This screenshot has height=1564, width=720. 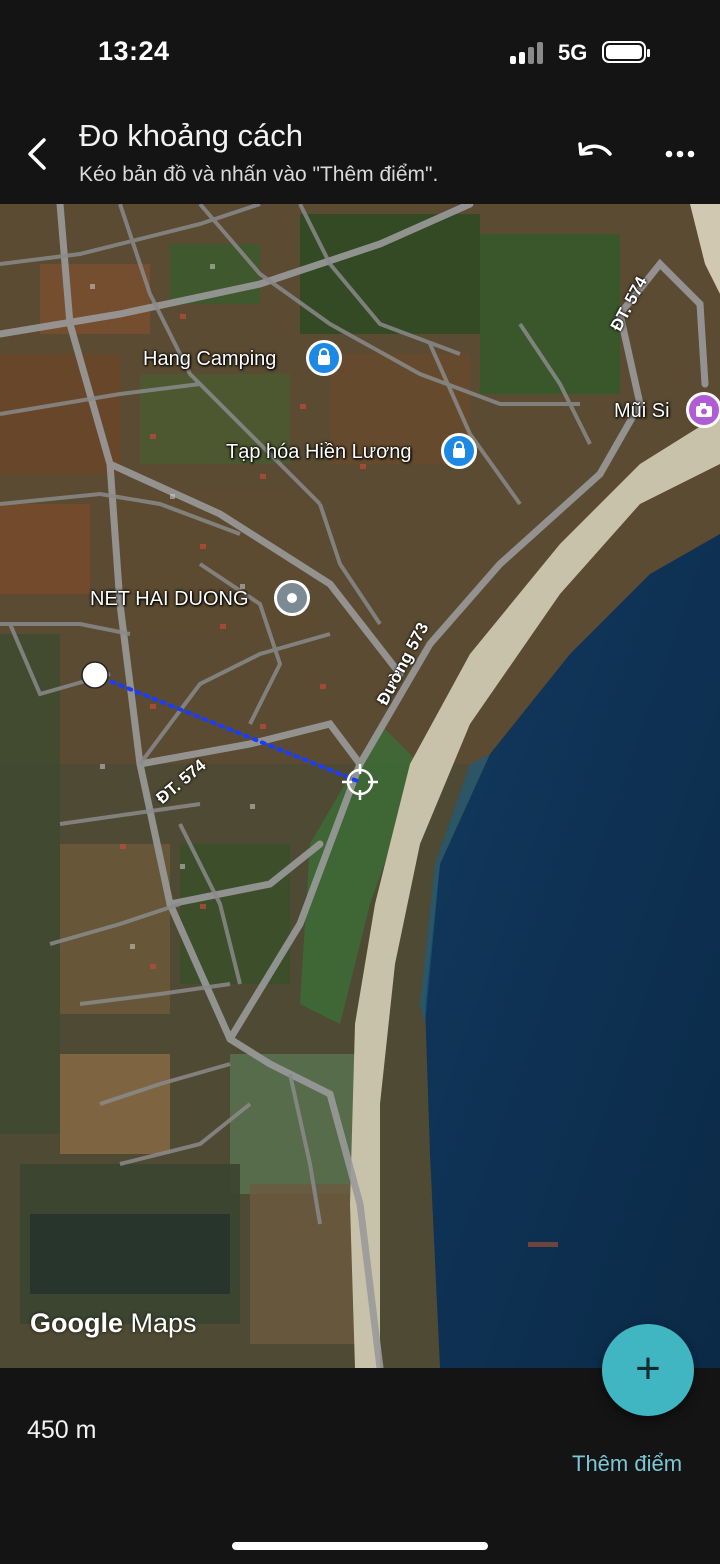 What do you see at coordinates (642, 411) in the screenshot?
I see `place-label-mui-si: Mũi Si` at bounding box center [642, 411].